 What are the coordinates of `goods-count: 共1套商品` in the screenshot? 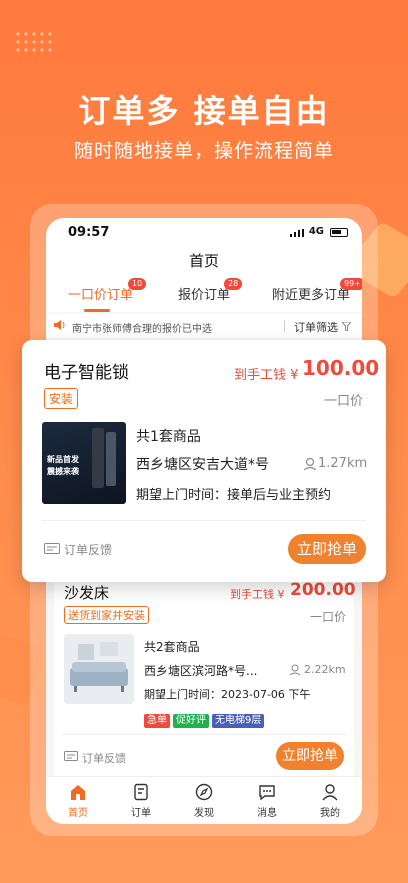 It's located at (168, 437).